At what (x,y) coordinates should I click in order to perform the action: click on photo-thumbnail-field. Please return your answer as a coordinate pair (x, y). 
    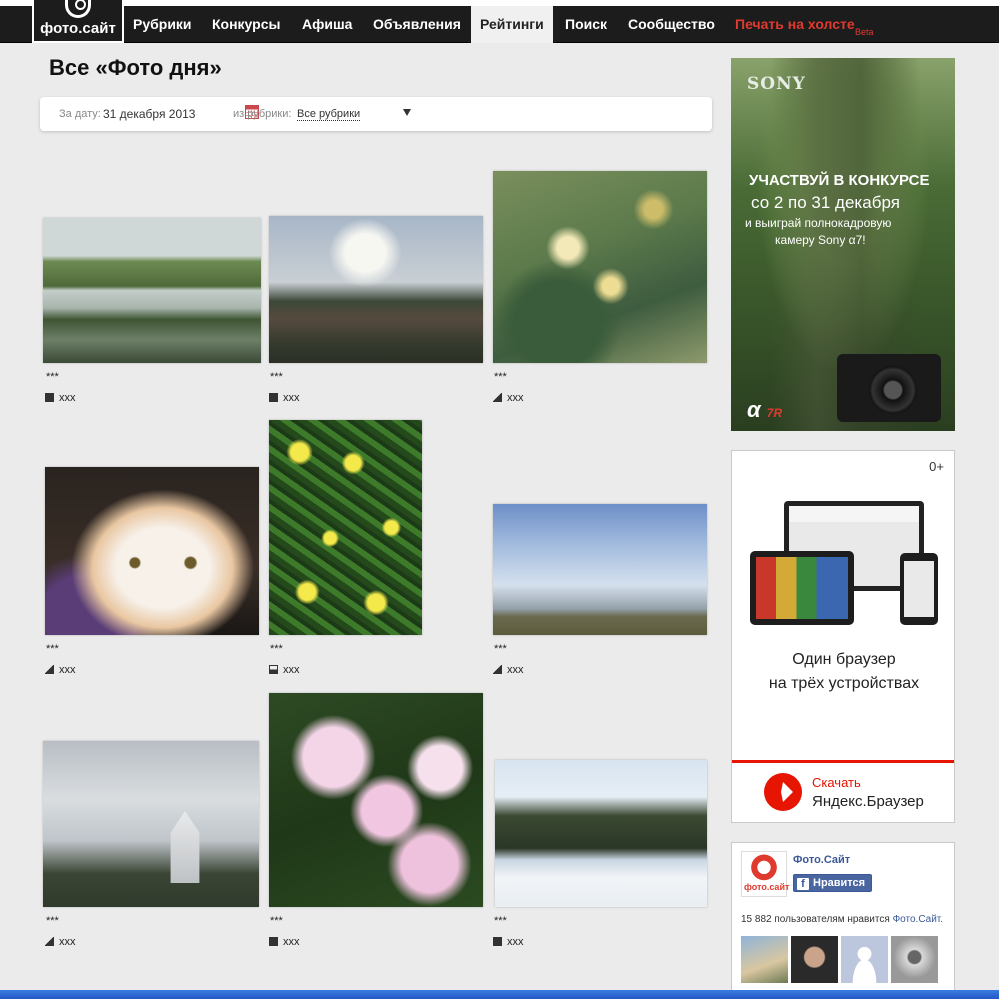
    Looking at the image, I should click on (600, 569).